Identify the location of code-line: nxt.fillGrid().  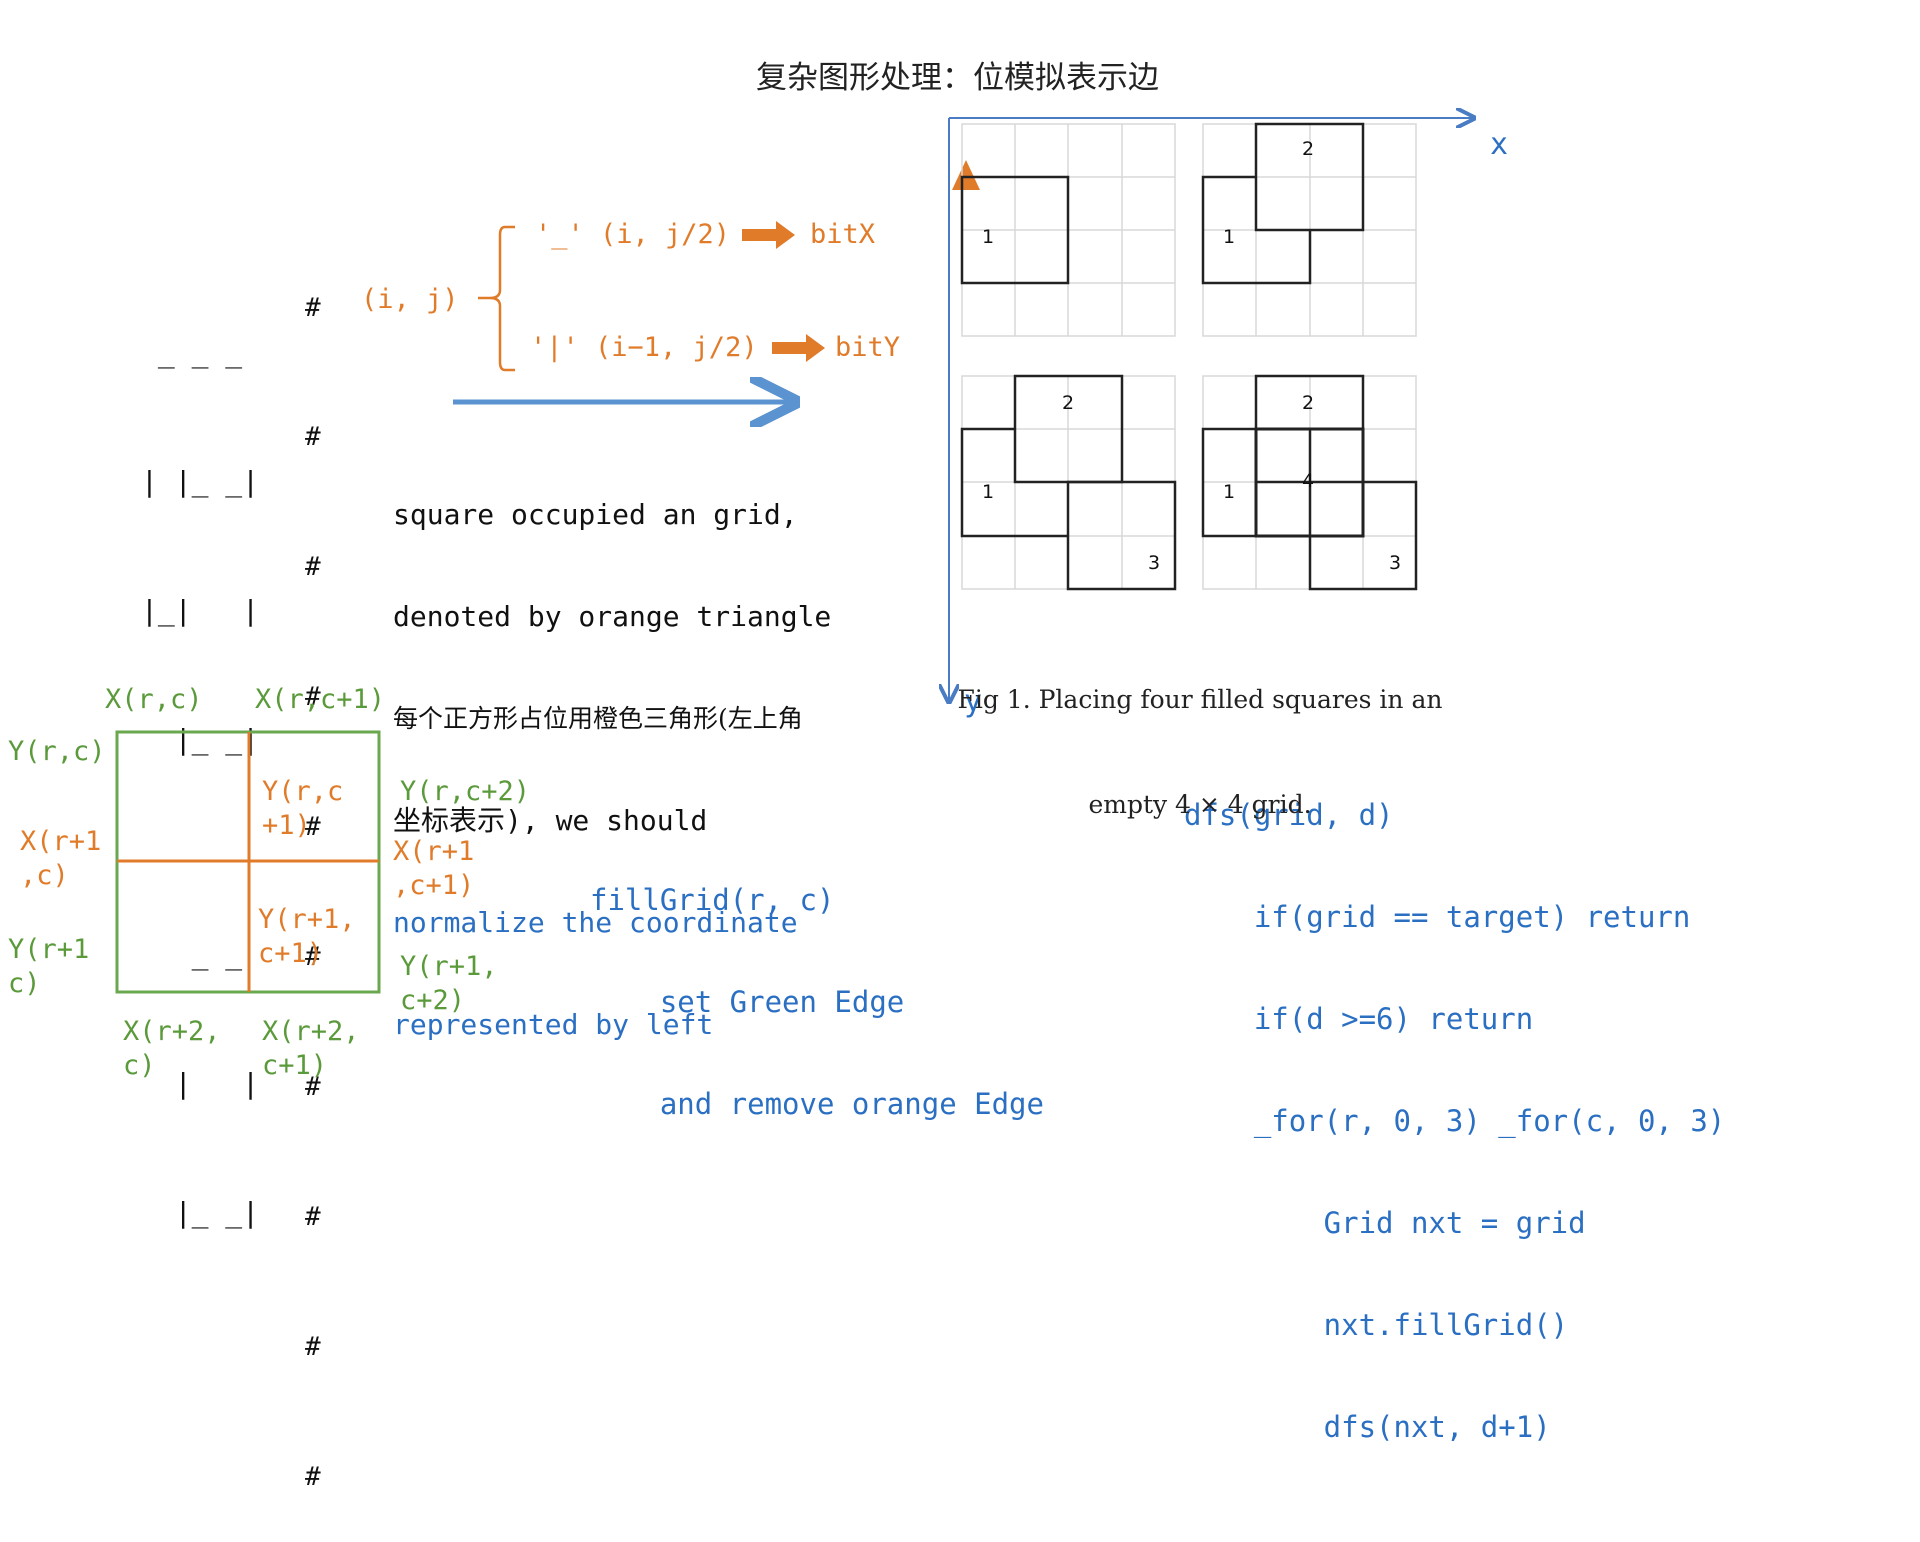
(1376, 1325).